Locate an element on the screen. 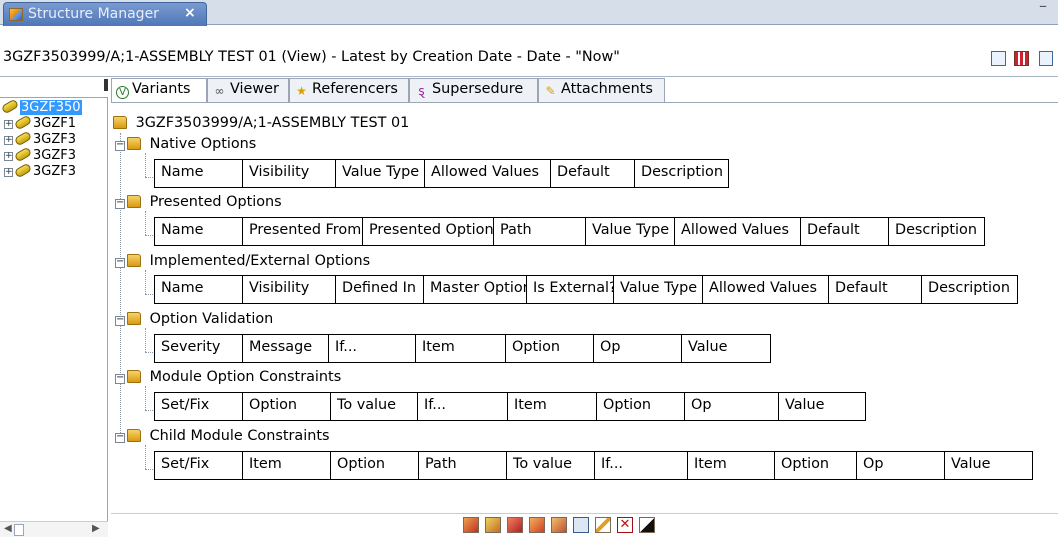 This screenshot has height=537, width=1058. column-header: Defined In is located at coordinates (380, 289).